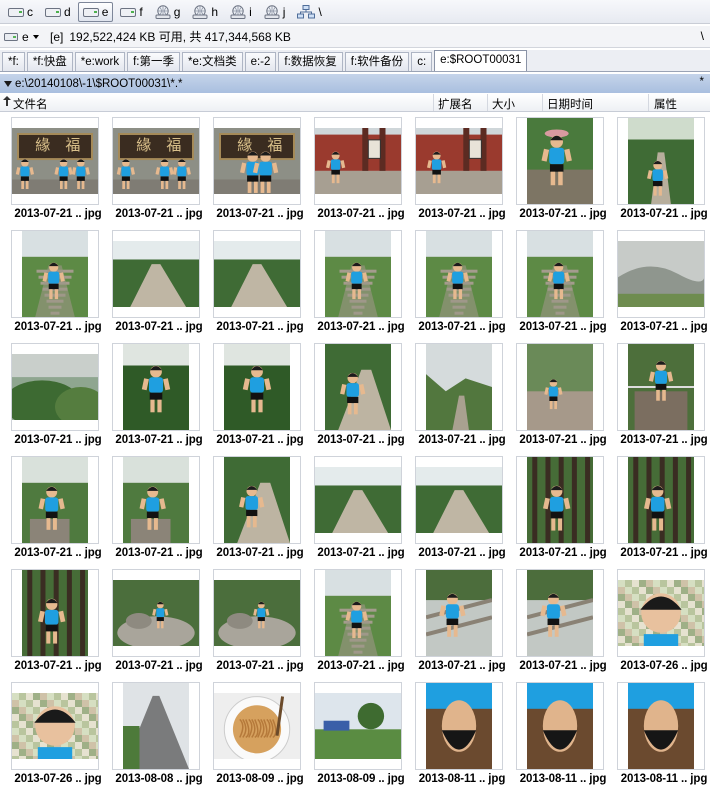  I want to click on column-name: 文件名, so click(30, 104).